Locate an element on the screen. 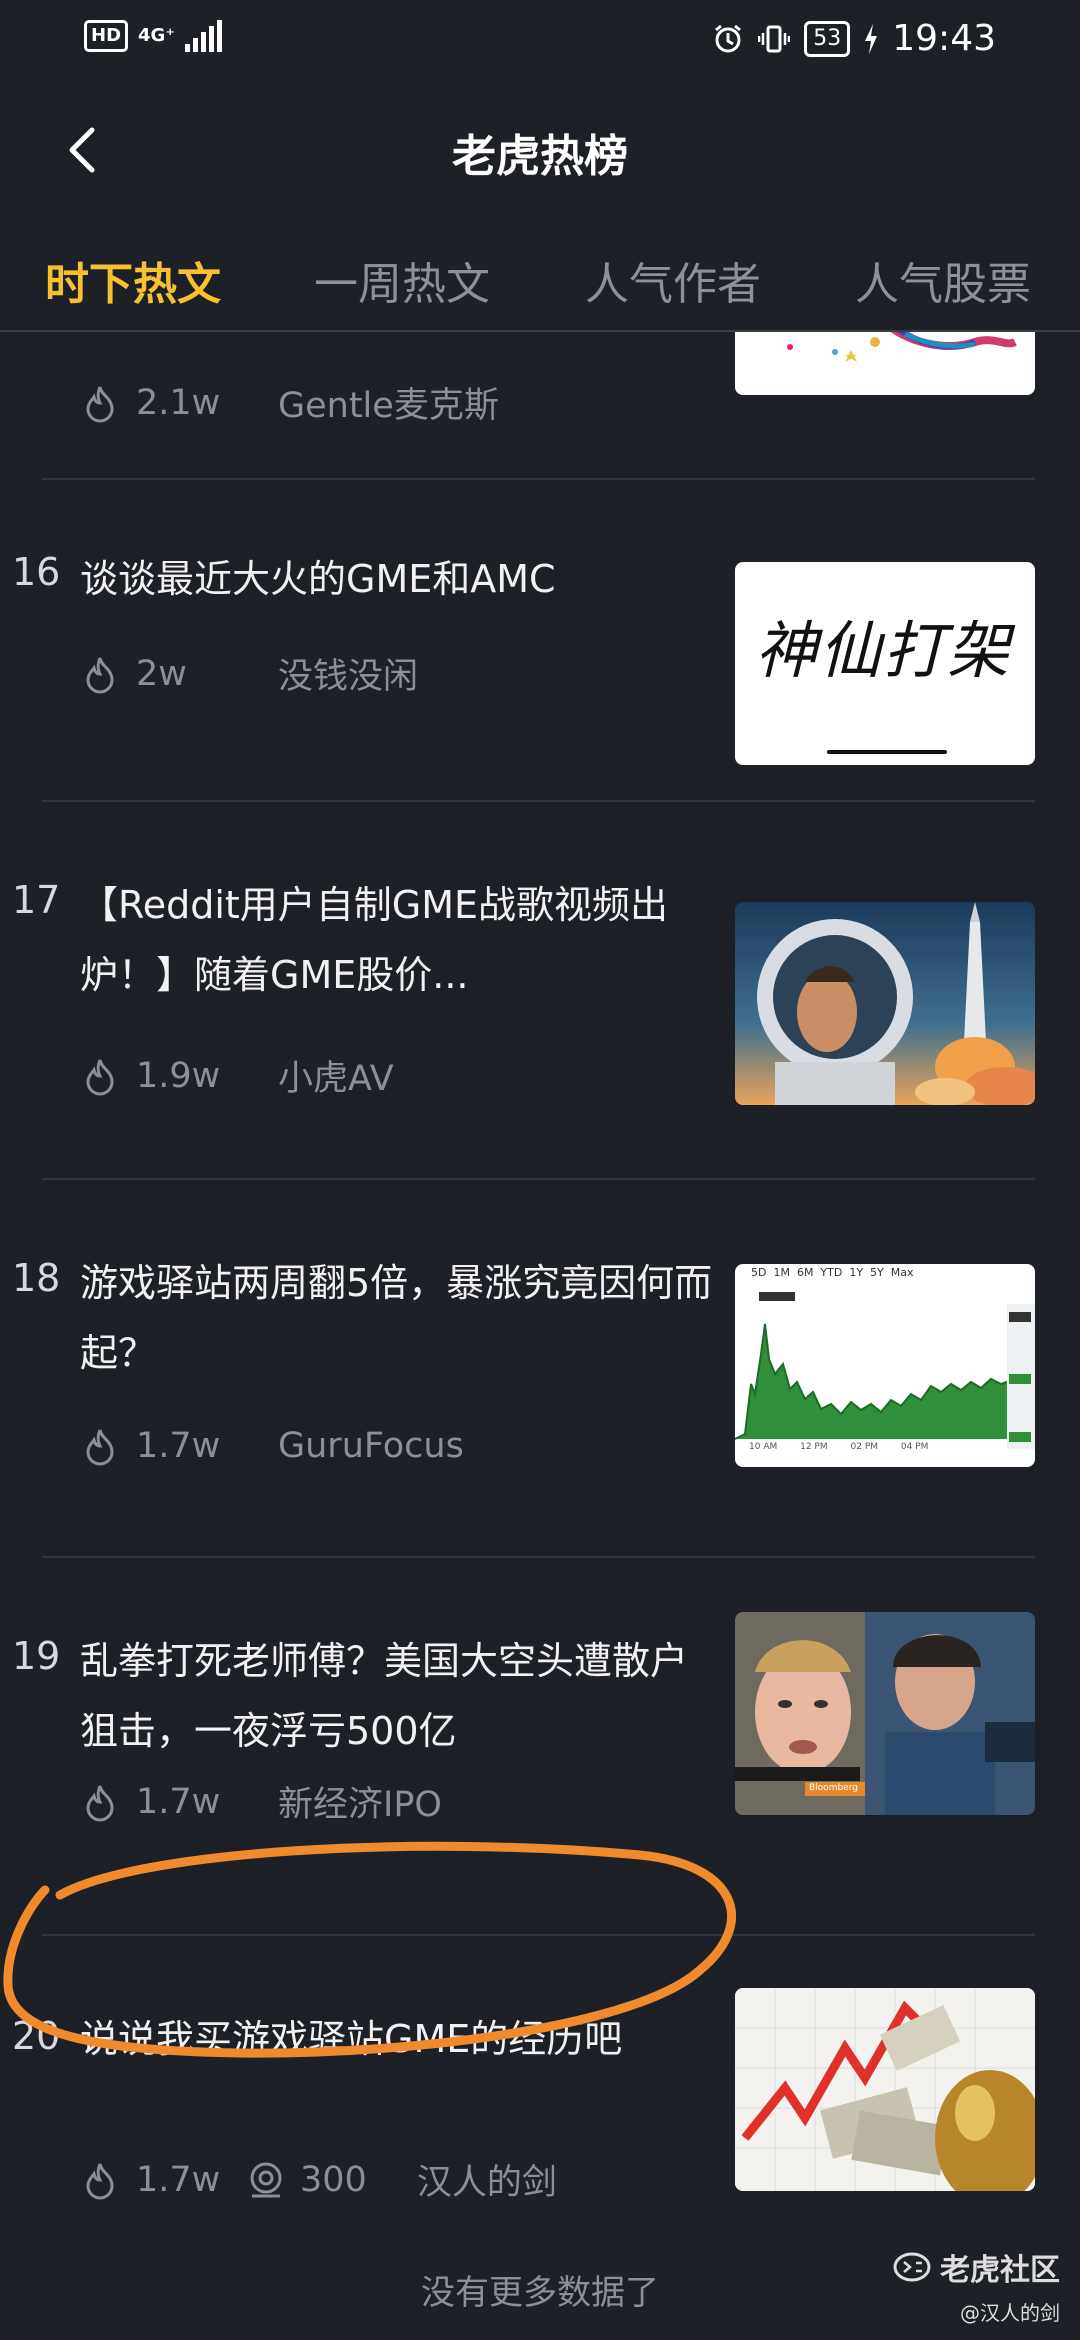 Image resolution: width=1080 pixels, height=2340 pixels. item-meta: 1.7w 300 汉人的剑 is located at coordinates (318, 2179).